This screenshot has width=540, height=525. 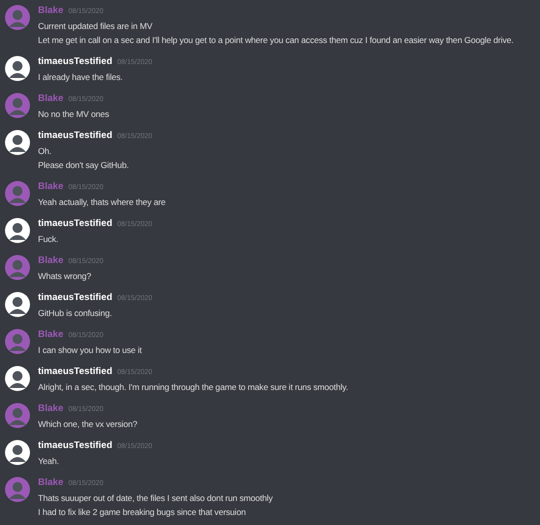 What do you see at coordinates (49, 461) in the screenshot?
I see `message-text: Yeah.` at bounding box center [49, 461].